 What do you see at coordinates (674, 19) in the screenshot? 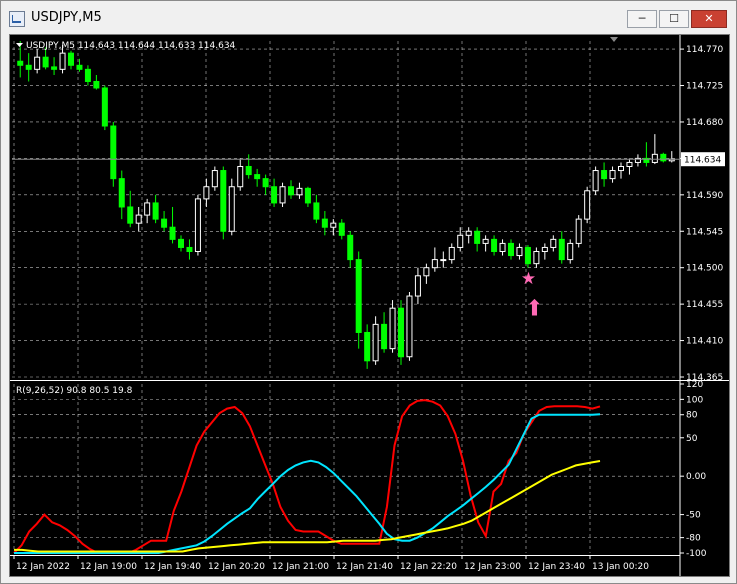
I see `maximize-button: ☐` at bounding box center [674, 19].